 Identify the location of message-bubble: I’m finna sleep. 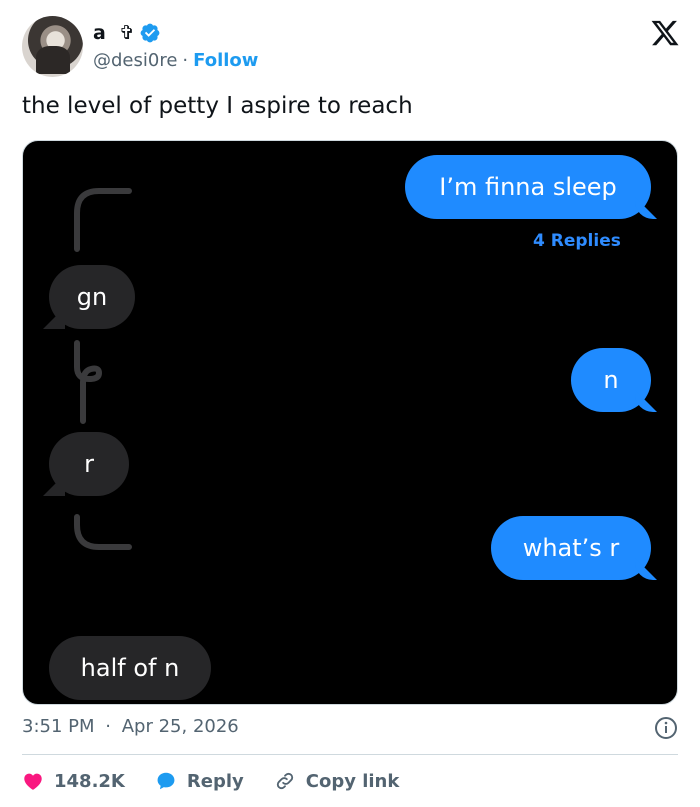
(528, 187).